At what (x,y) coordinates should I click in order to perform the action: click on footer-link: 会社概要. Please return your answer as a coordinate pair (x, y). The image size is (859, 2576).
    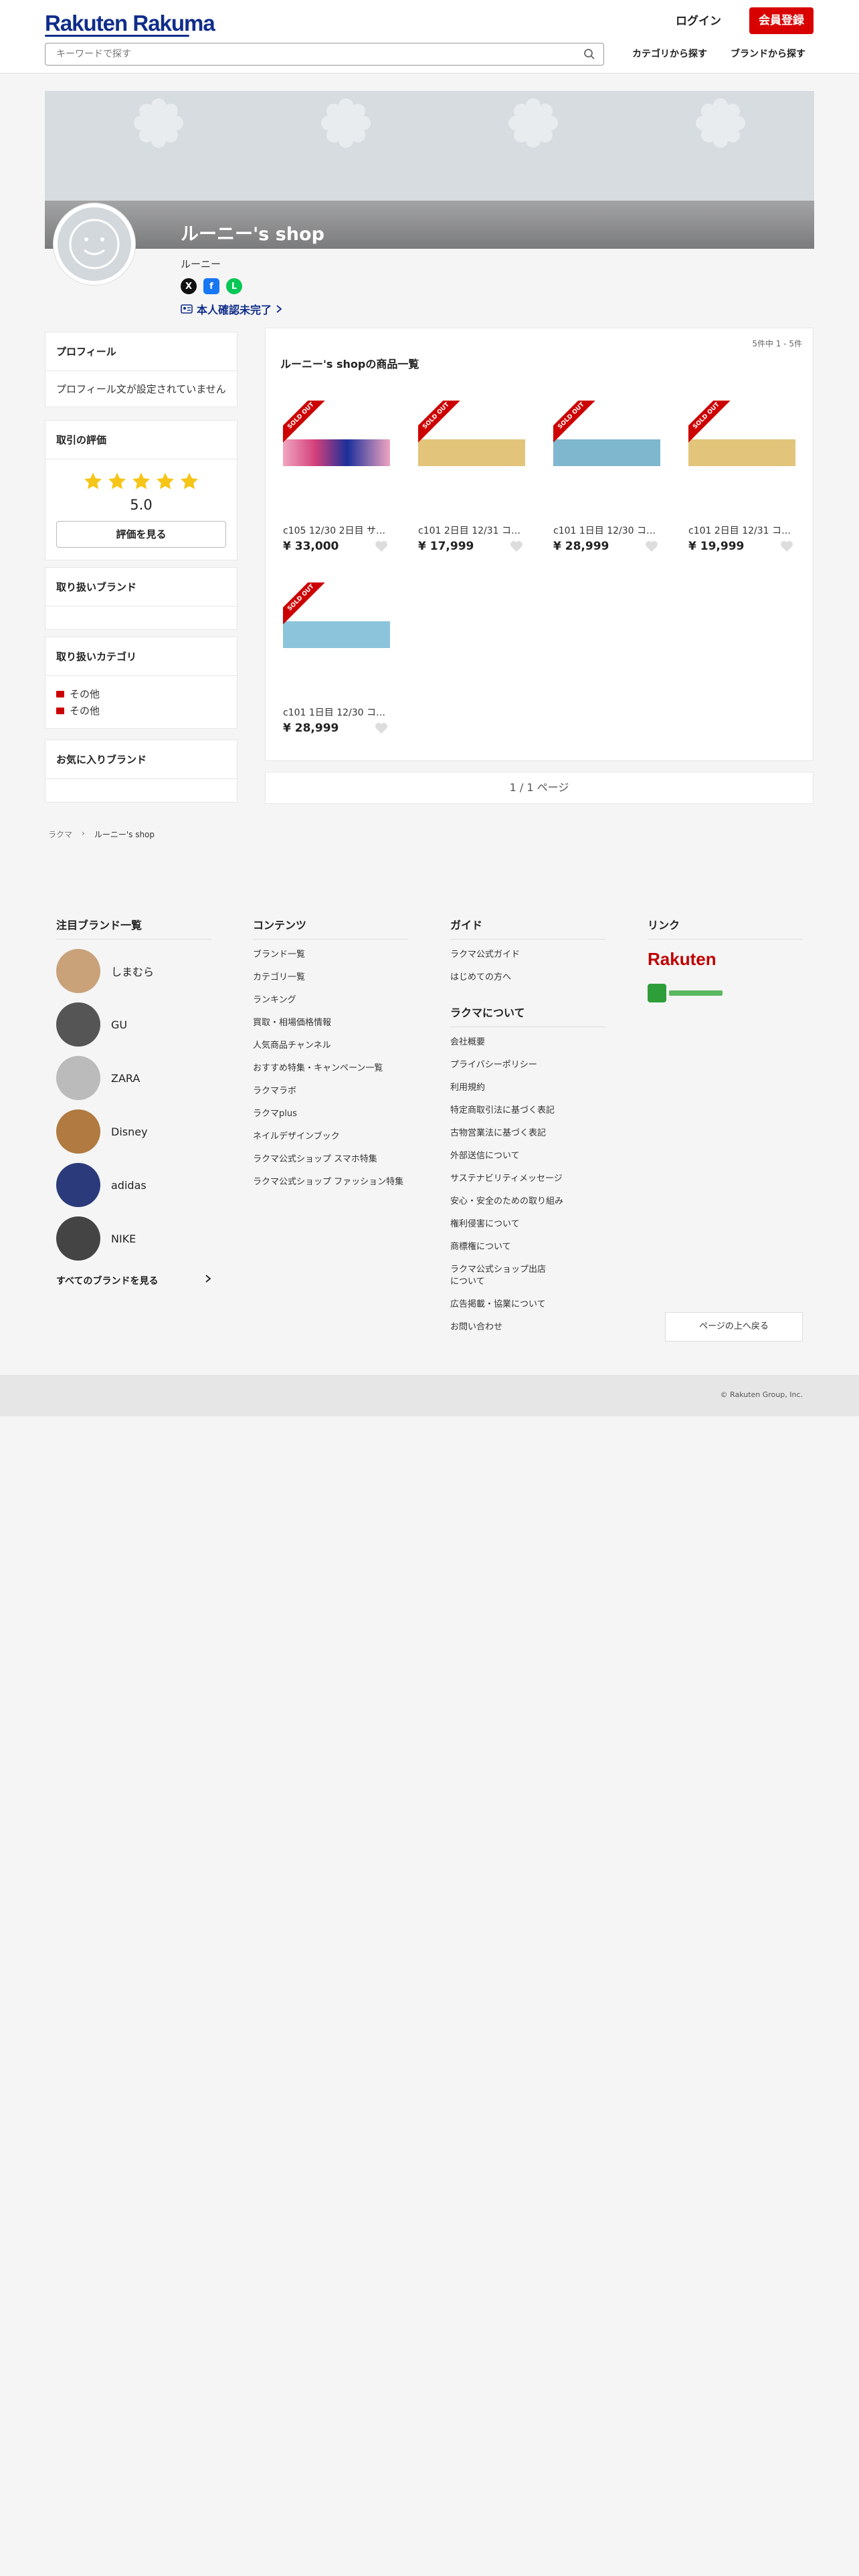
    Looking at the image, I should click on (527, 1043).